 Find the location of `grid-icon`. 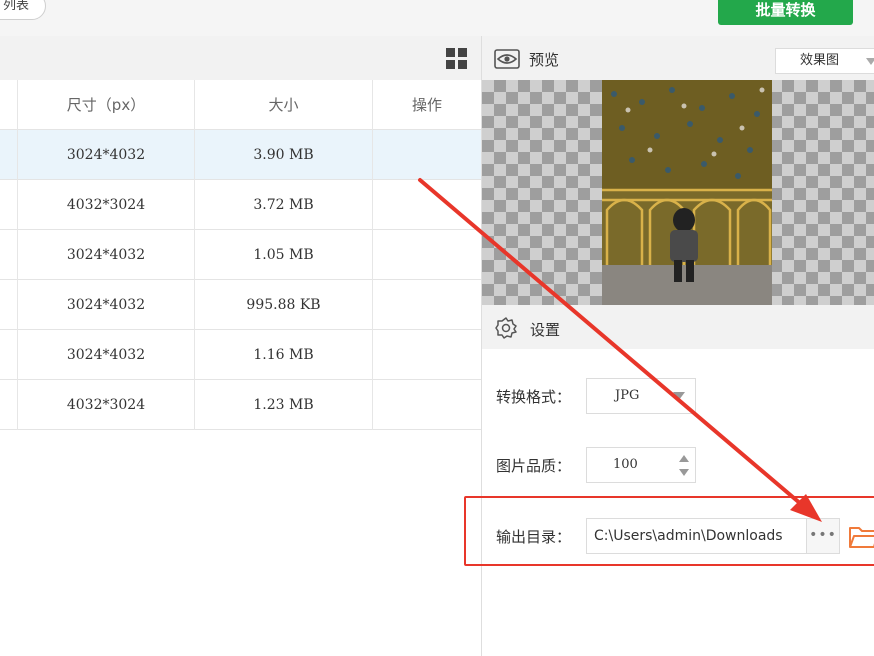

grid-icon is located at coordinates (457, 59).